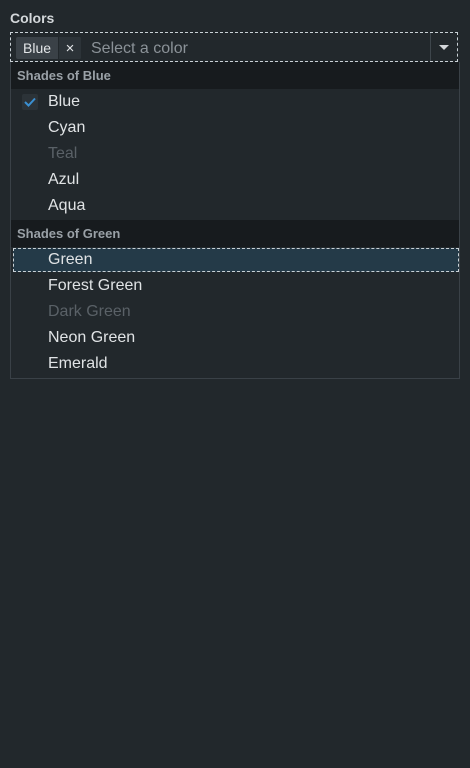 The image size is (470, 768). I want to click on option-dark-green: Dark Green, so click(235, 312).